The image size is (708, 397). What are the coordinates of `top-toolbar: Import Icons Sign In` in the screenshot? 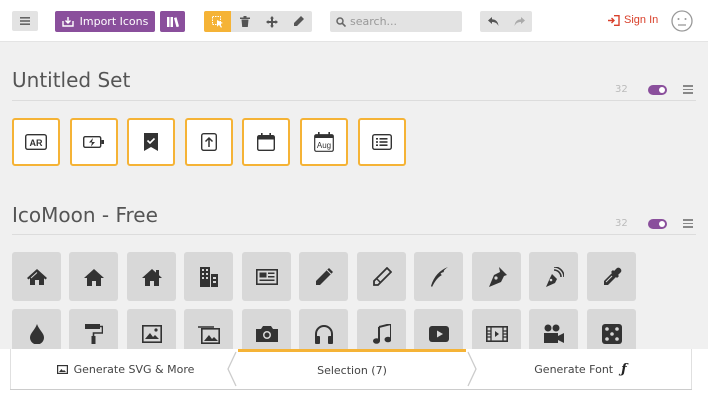 It's located at (354, 21).